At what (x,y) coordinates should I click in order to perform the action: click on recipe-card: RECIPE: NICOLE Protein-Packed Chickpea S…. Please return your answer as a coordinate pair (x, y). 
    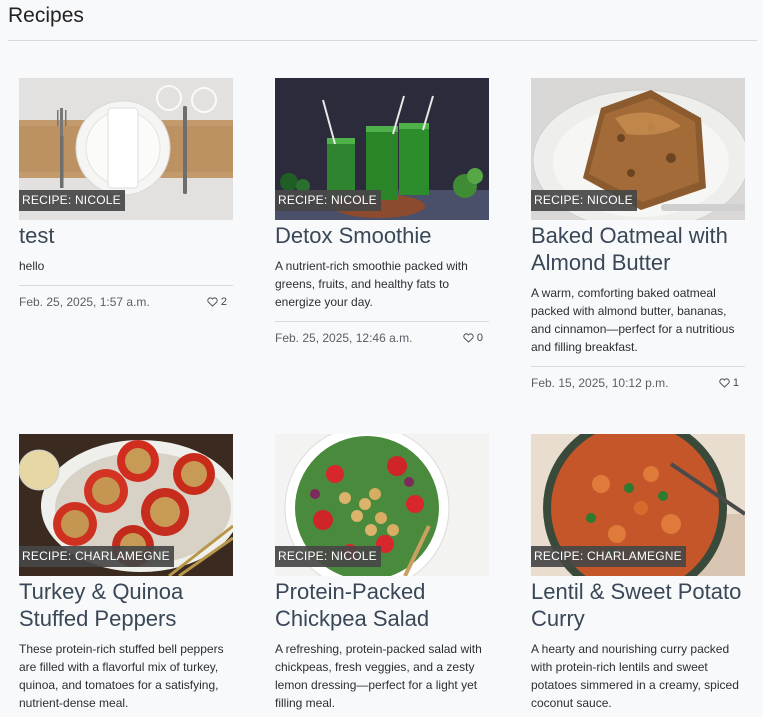
    Looking at the image, I should click on (382, 573).